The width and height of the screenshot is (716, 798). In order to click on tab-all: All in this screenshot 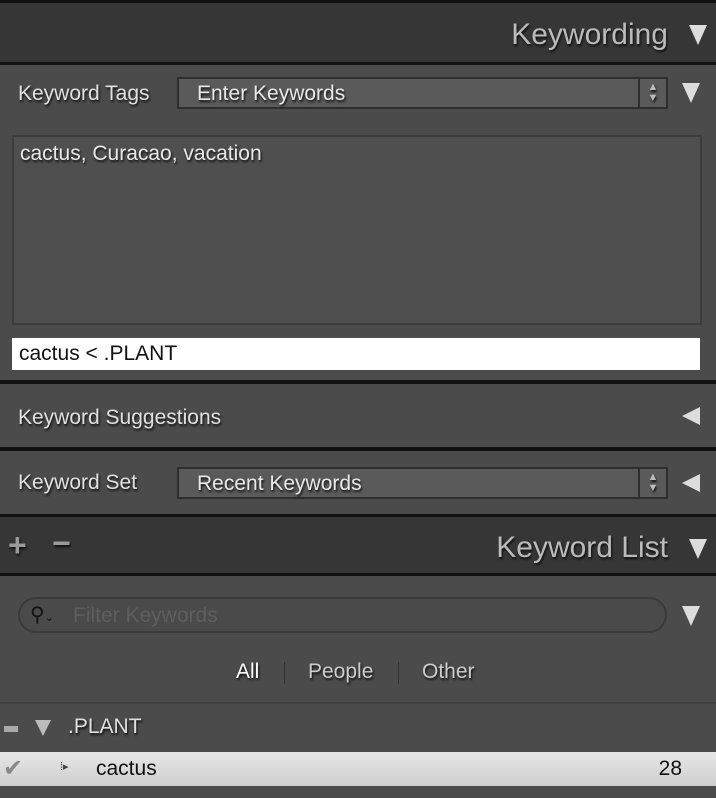, I will do `click(247, 672)`.